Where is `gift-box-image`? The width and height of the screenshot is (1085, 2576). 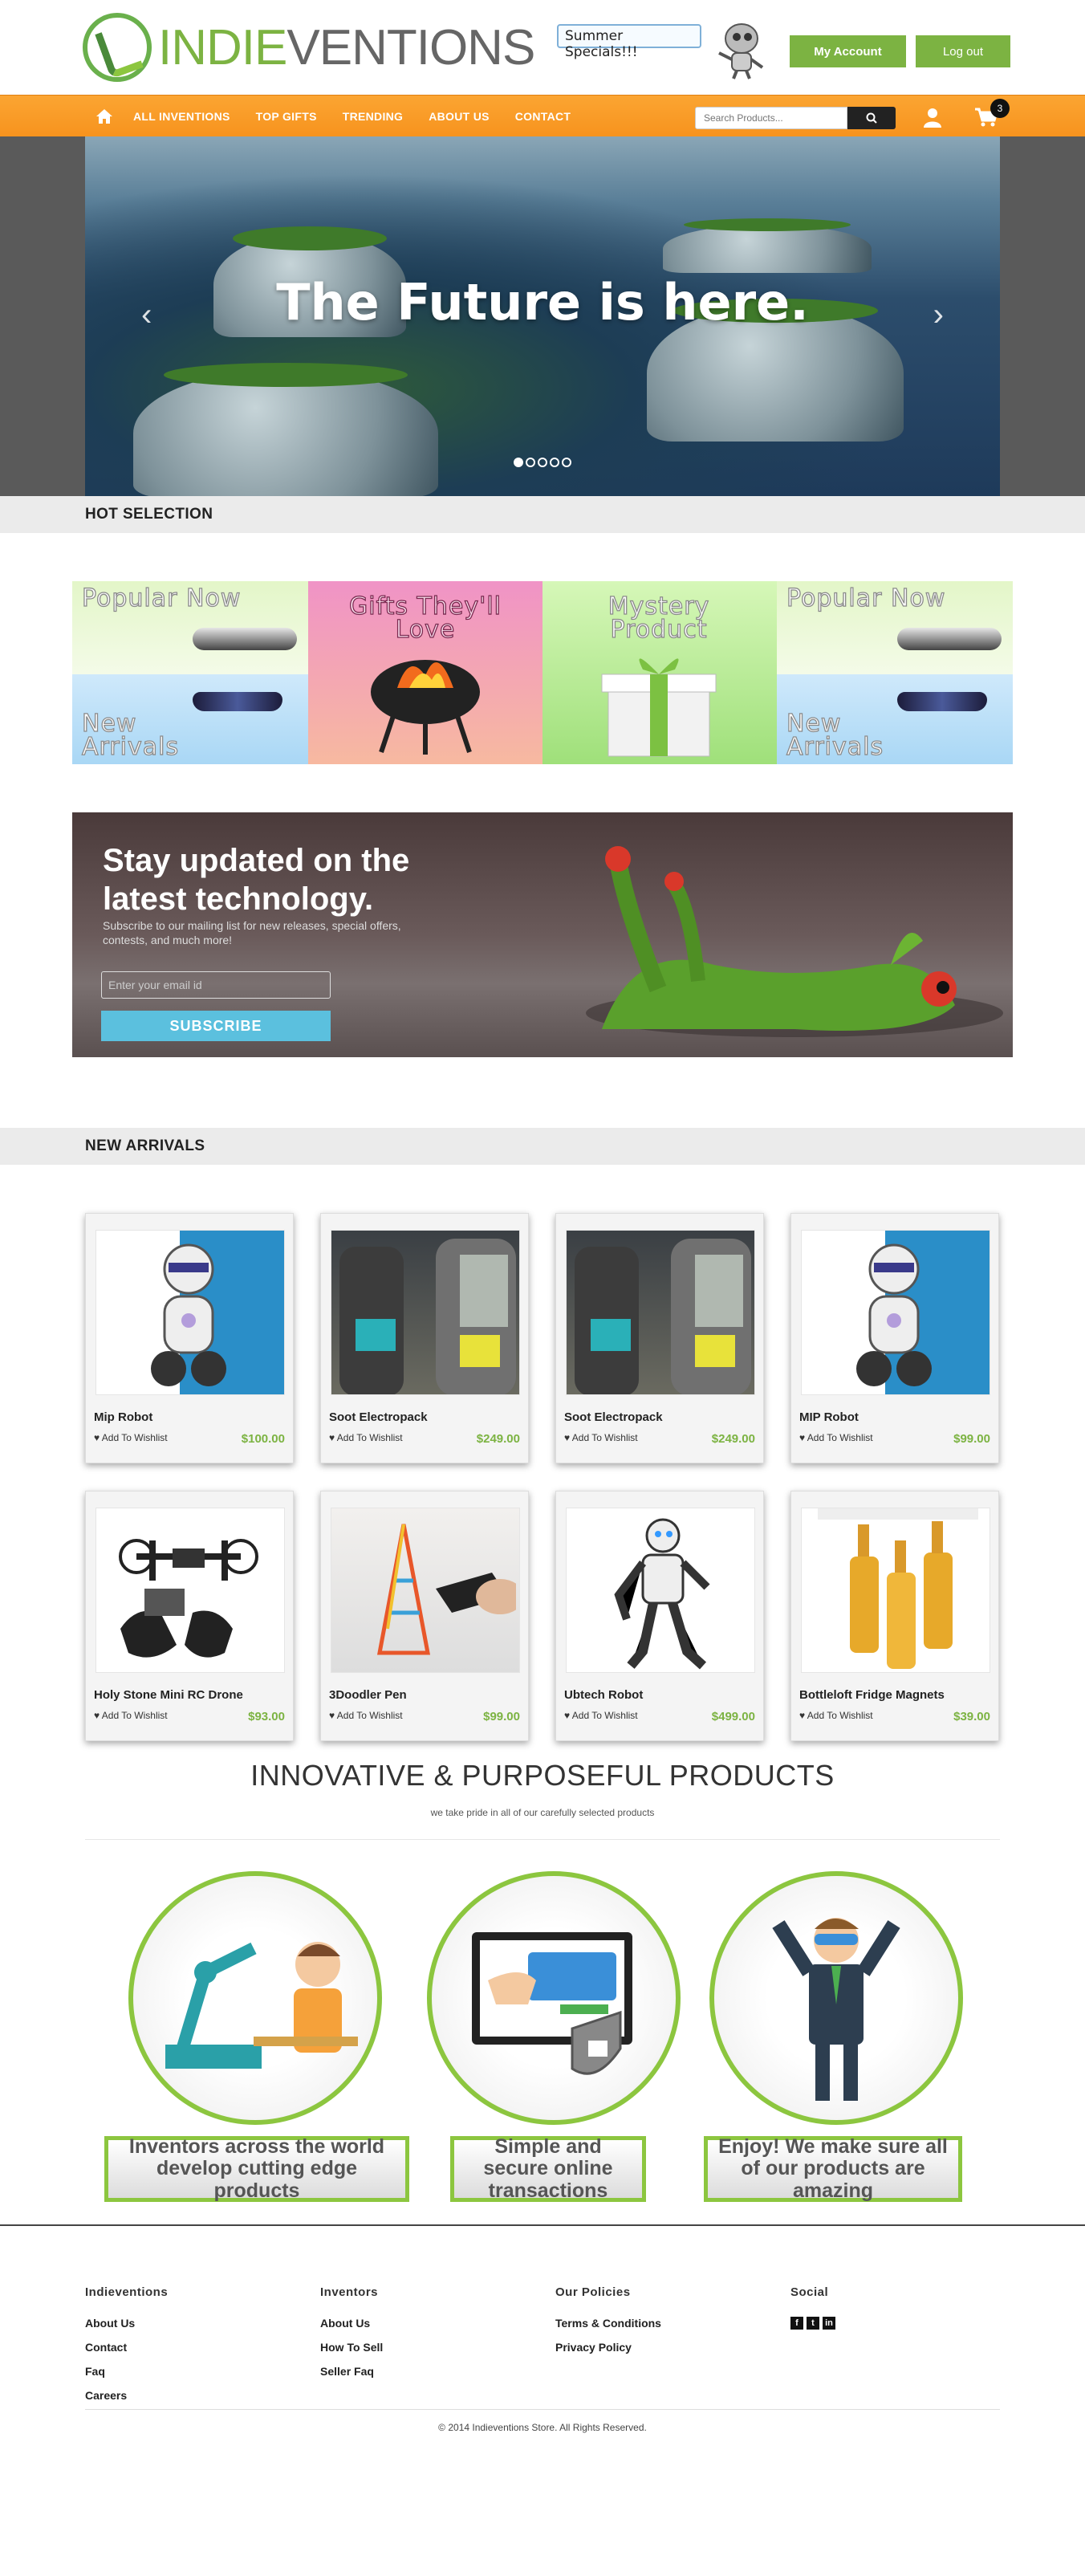 gift-box-image is located at coordinates (659, 707).